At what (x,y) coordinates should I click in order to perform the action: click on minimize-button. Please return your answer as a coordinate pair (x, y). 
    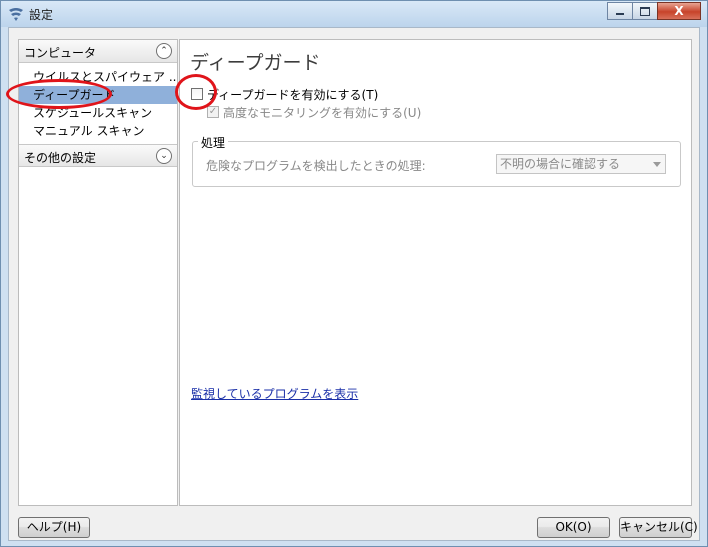
    Looking at the image, I should click on (620, 11).